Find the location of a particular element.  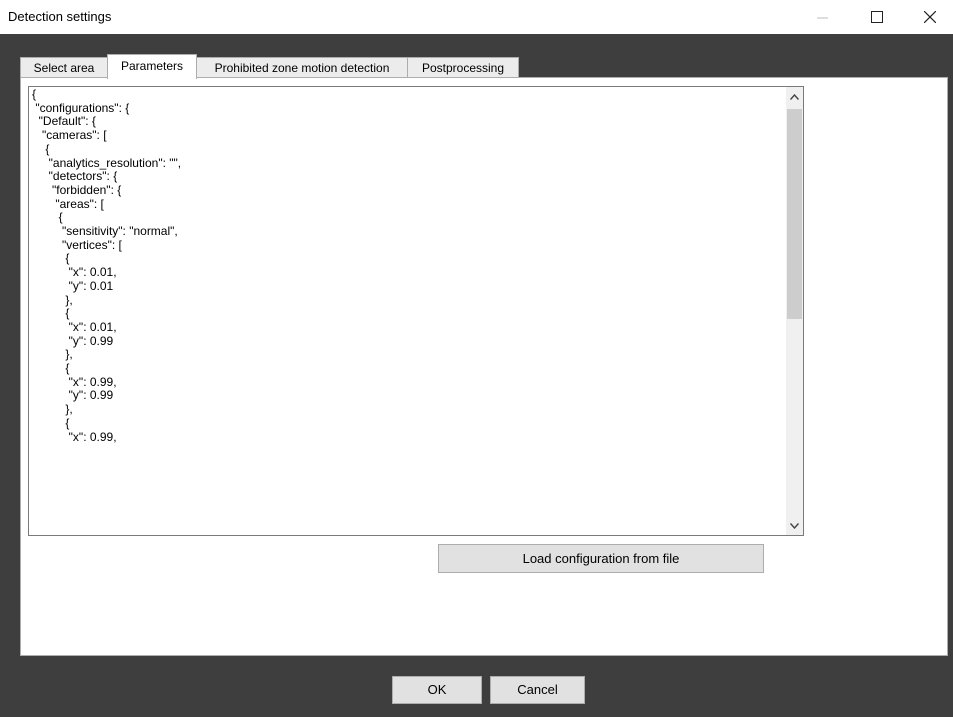

scrollbar-thumb is located at coordinates (794, 214).